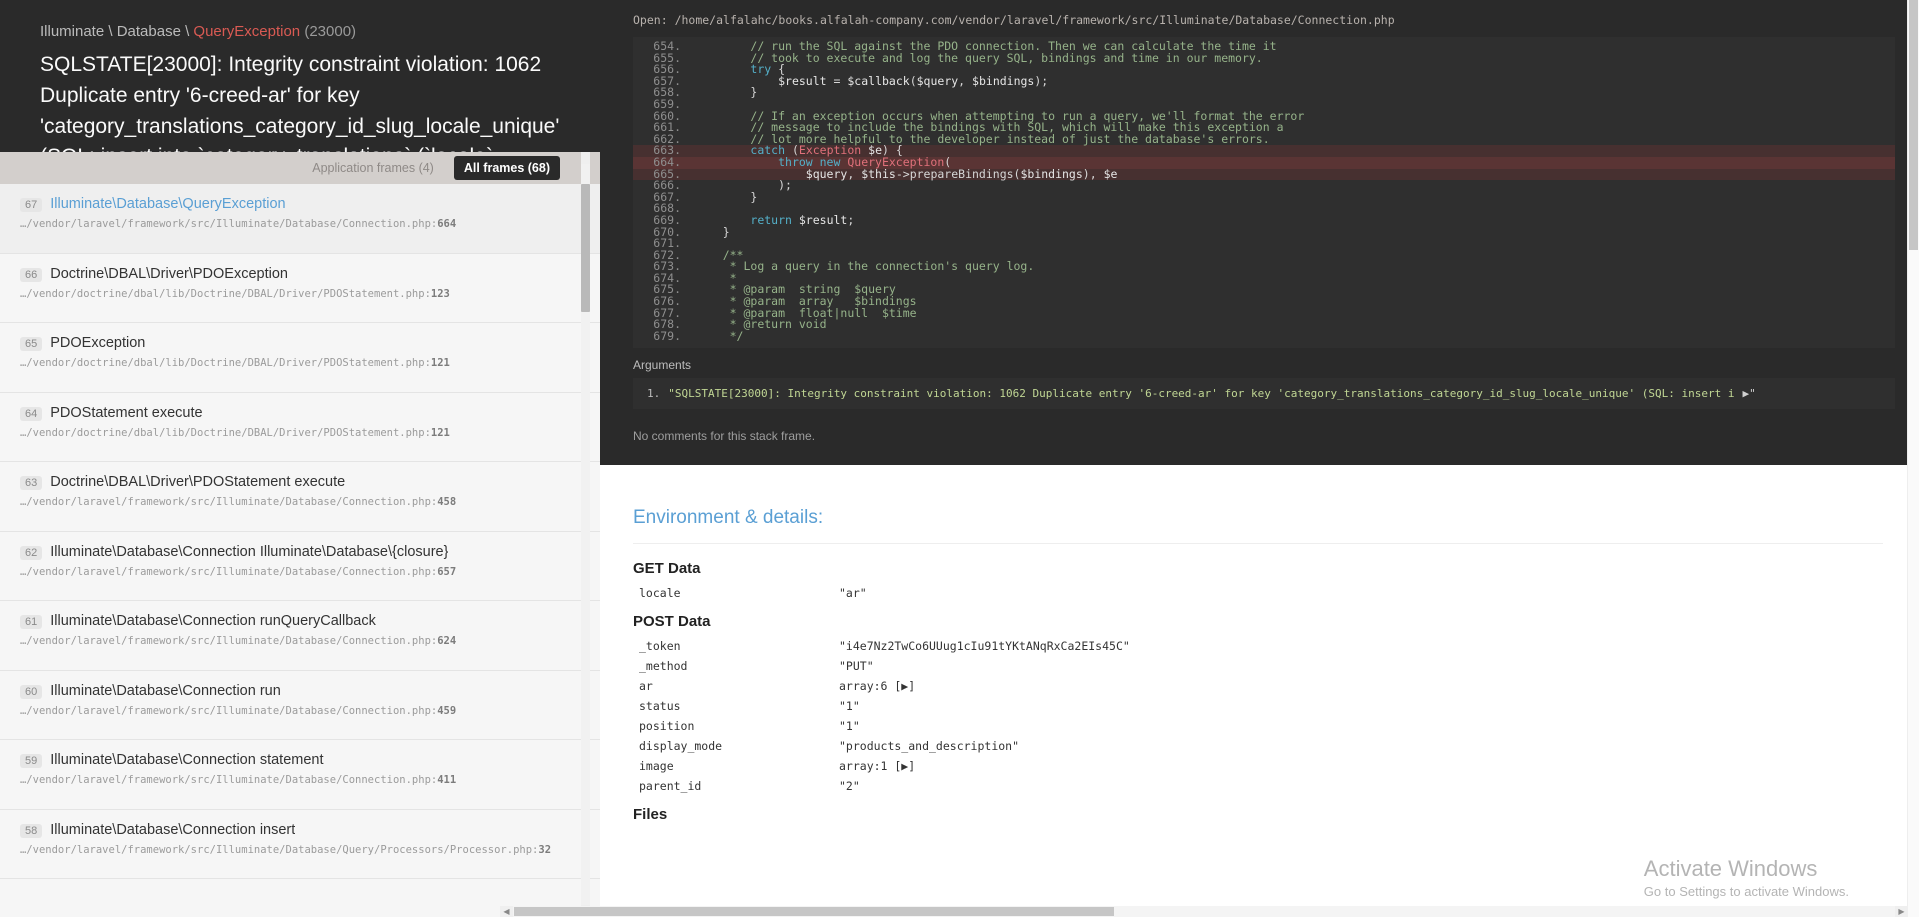 The width and height of the screenshot is (1919, 917). What do you see at coordinates (447, 224) in the screenshot?
I see `frame-line-number: 664` at bounding box center [447, 224].